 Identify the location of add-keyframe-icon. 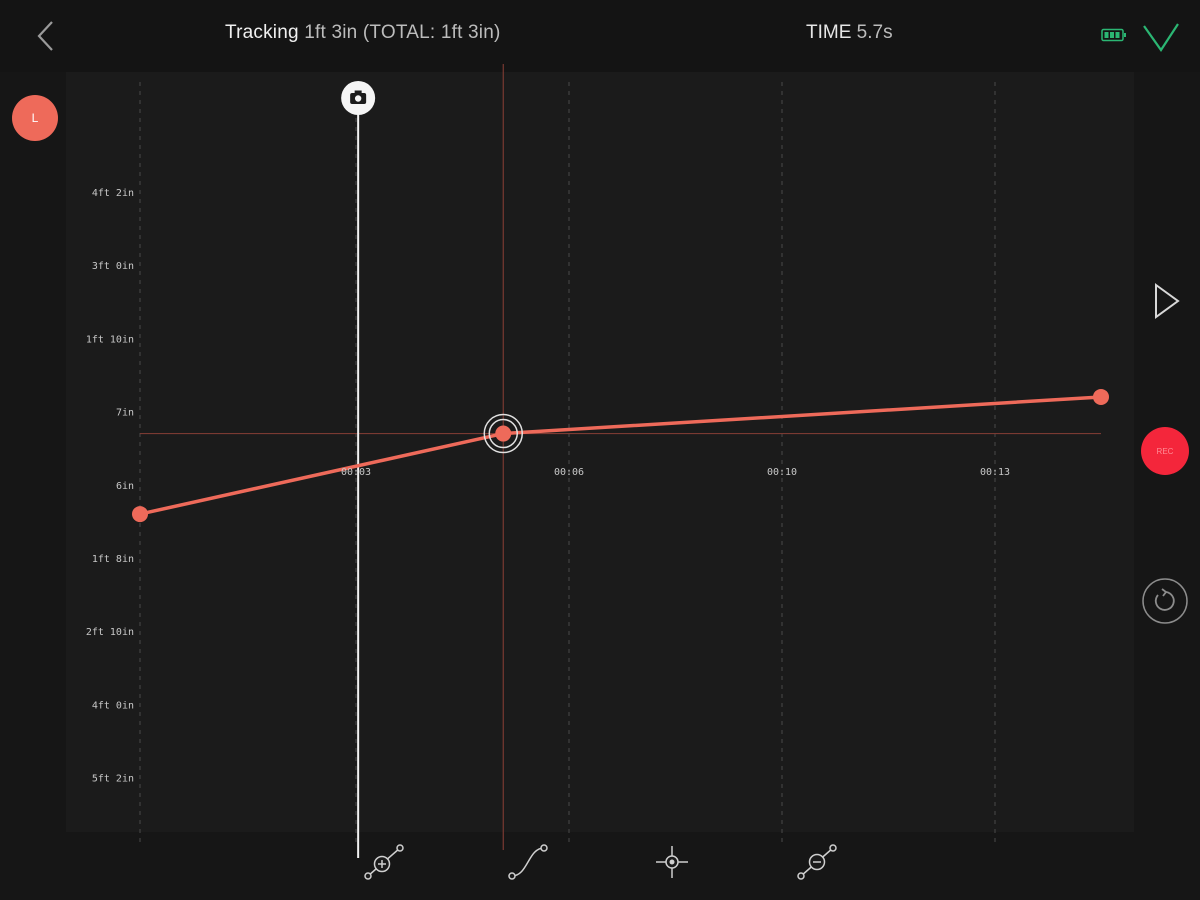
(384, 862).